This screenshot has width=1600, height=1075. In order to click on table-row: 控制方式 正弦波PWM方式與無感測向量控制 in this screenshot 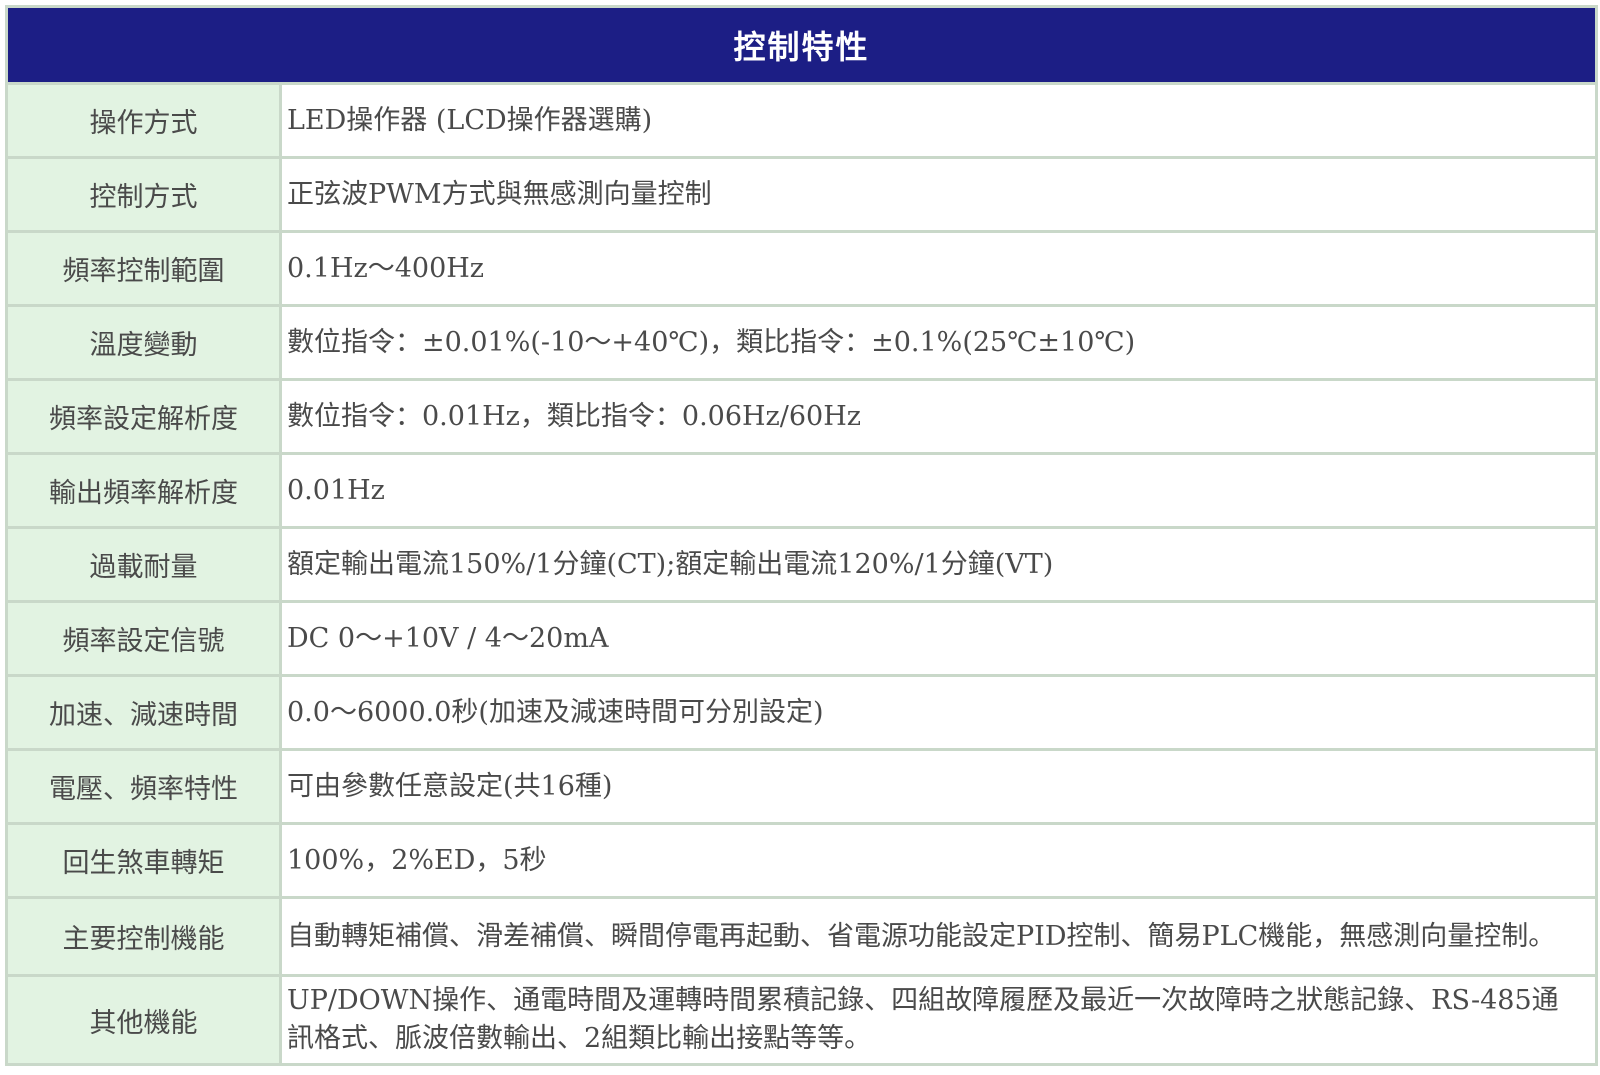, I will do `click(802, 194)`.